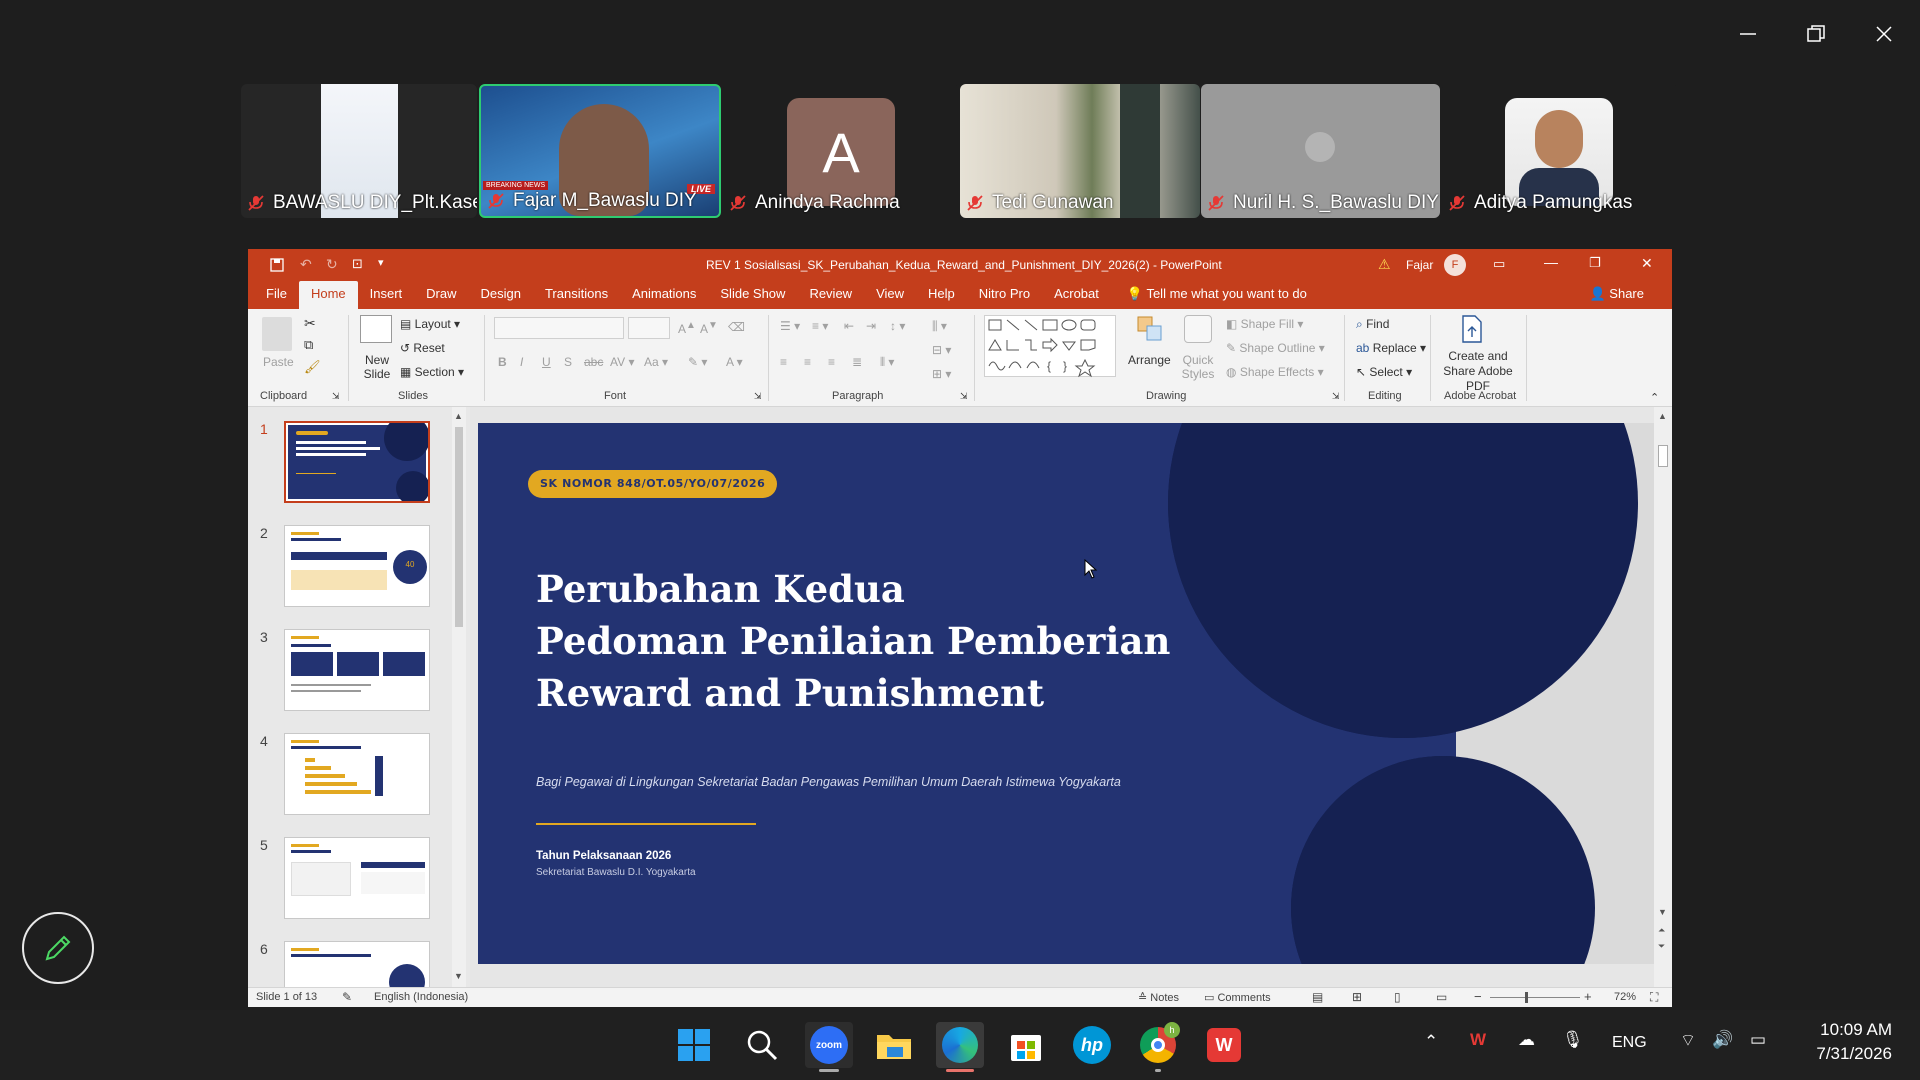  Describe the element at coordinates (501, 295) in the screenshot. I see `tab-design: Design` at that location.